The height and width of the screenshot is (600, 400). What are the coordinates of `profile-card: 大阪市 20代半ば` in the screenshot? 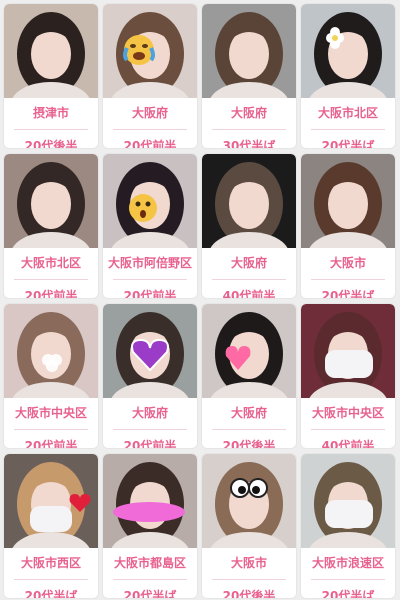 It's located at (348, 226).